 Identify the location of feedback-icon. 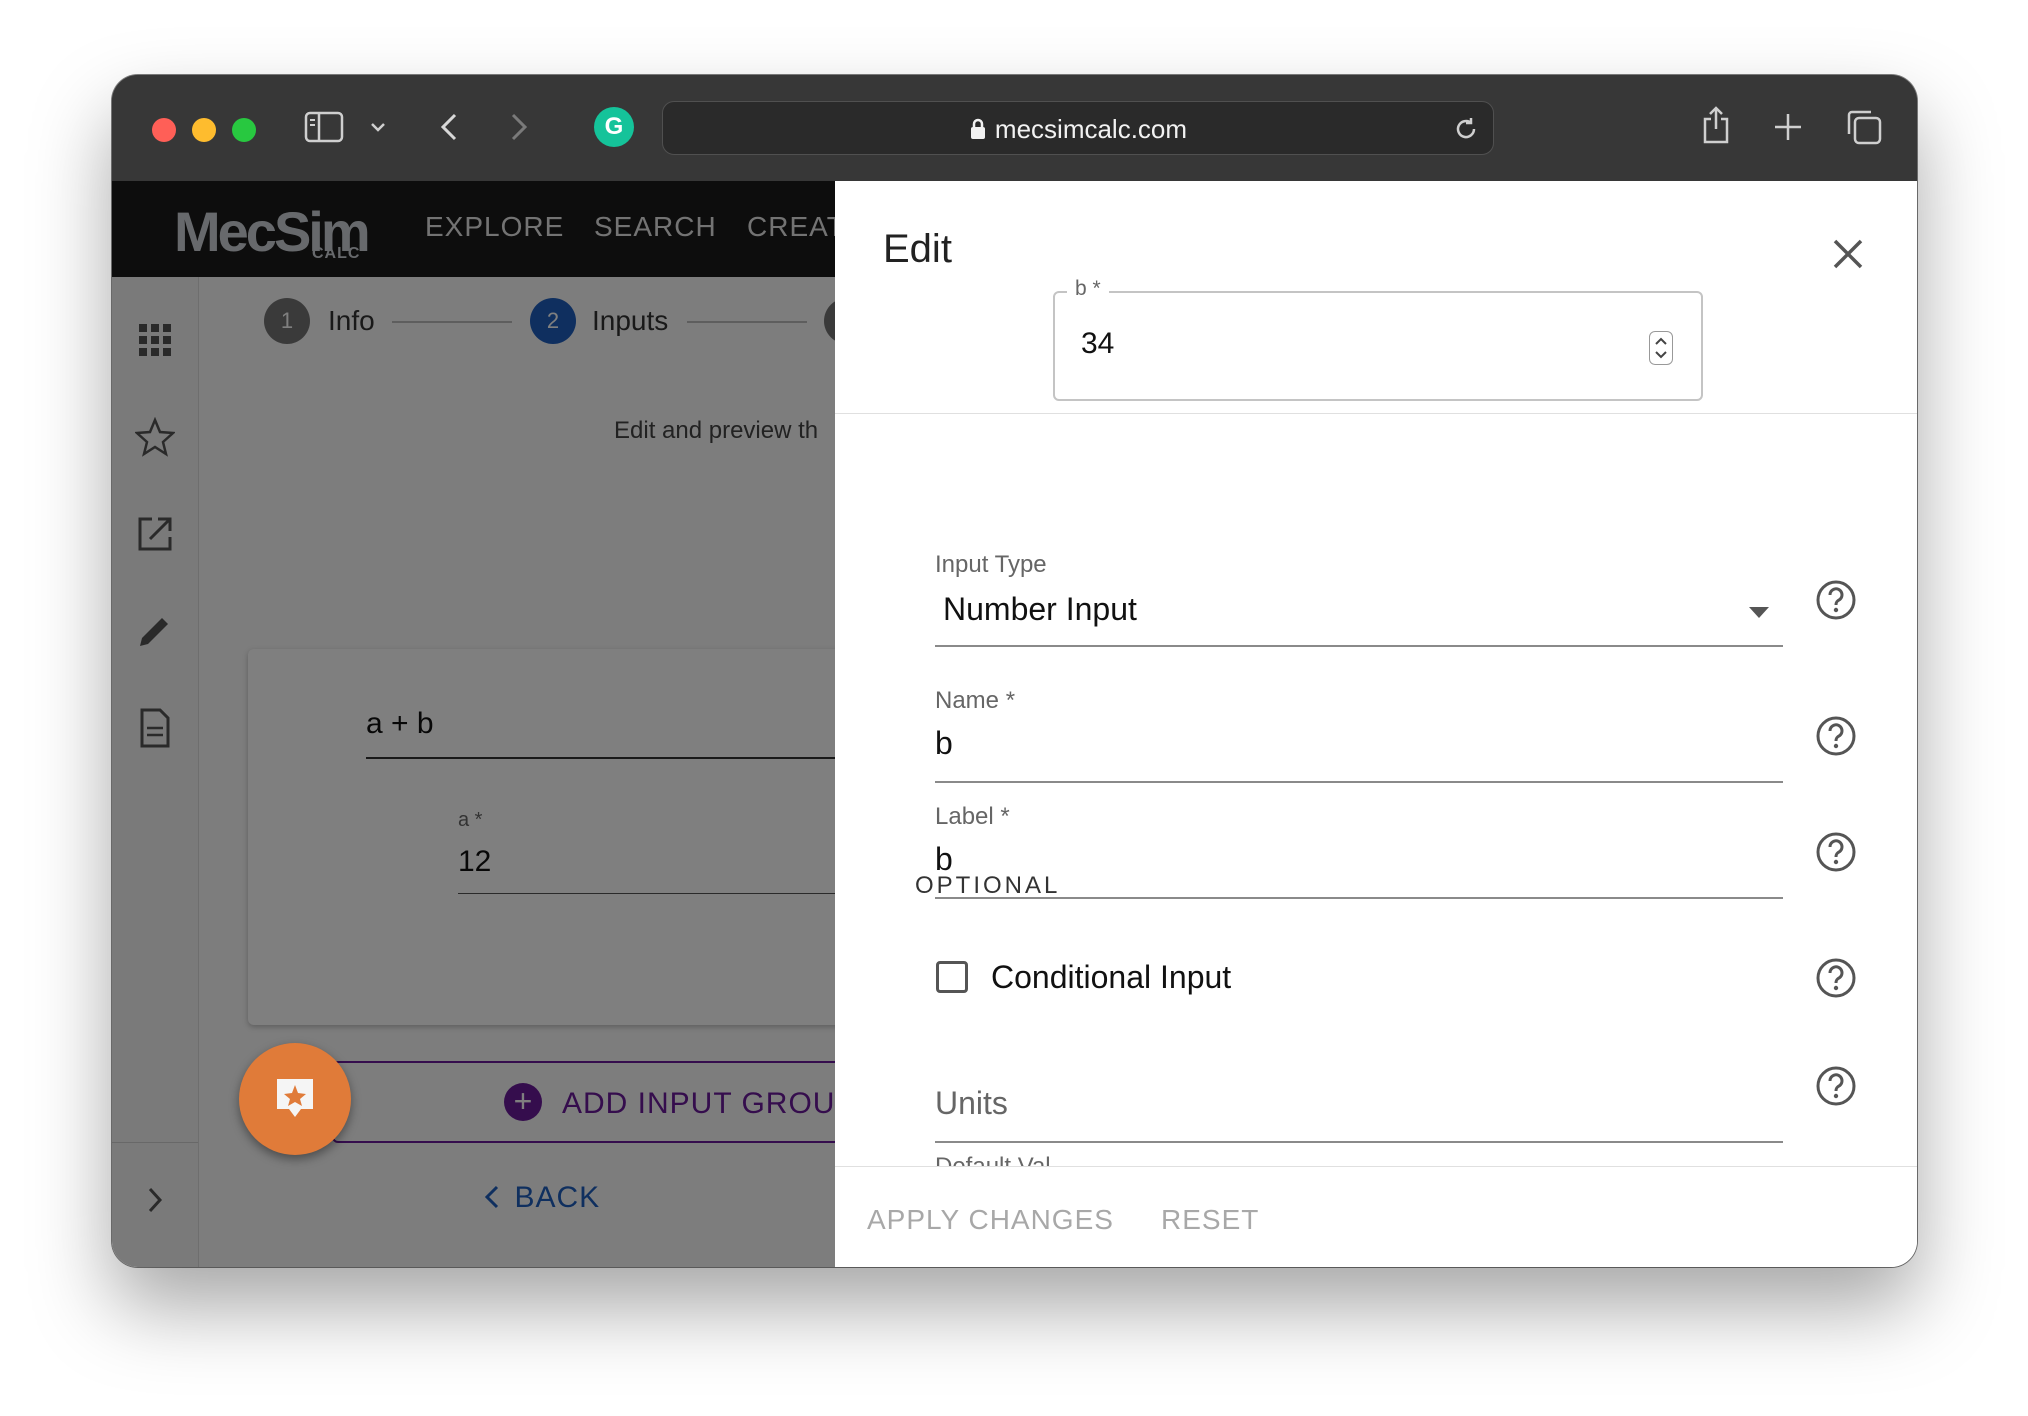
(295, 1098).